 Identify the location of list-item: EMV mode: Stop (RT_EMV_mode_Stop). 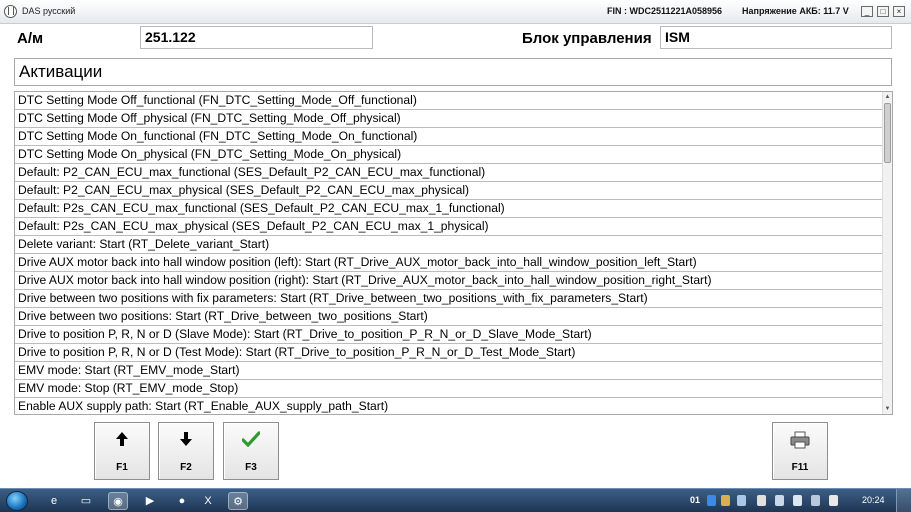
(449, 389).